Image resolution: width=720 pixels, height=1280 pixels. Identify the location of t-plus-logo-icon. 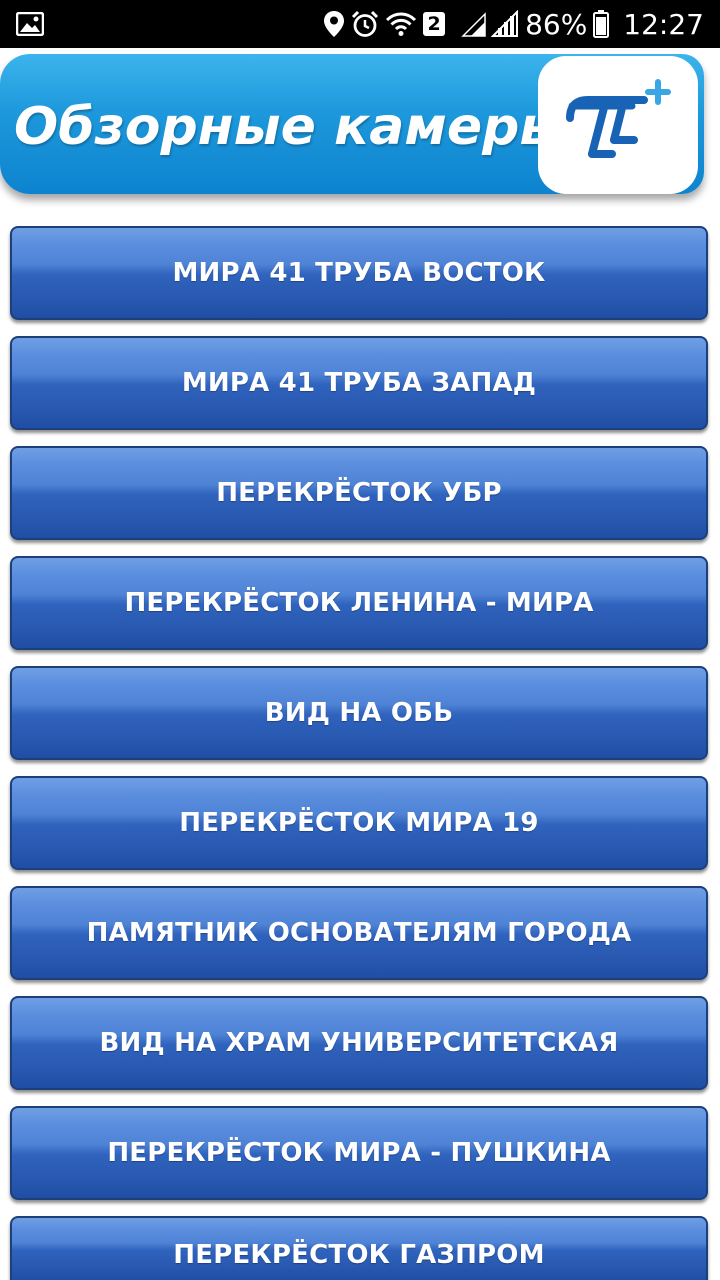
(618, 125).